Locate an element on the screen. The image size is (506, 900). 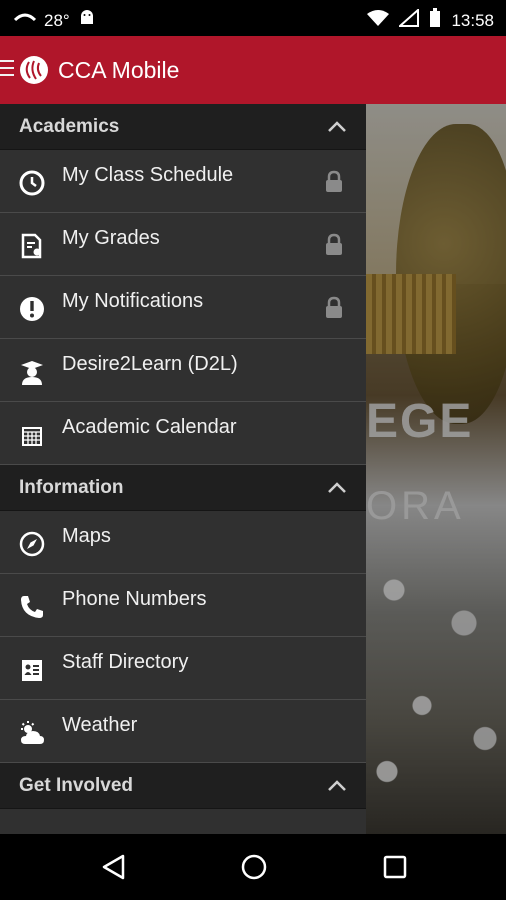
drawer-item-label: Maps is located at coordinates (86, 536).